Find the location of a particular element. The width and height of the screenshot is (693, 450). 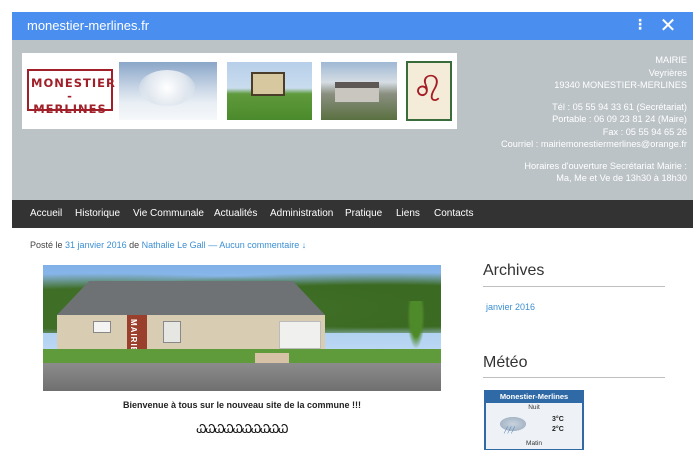

close-icon: ✕ is located at coordinates (668, 25).